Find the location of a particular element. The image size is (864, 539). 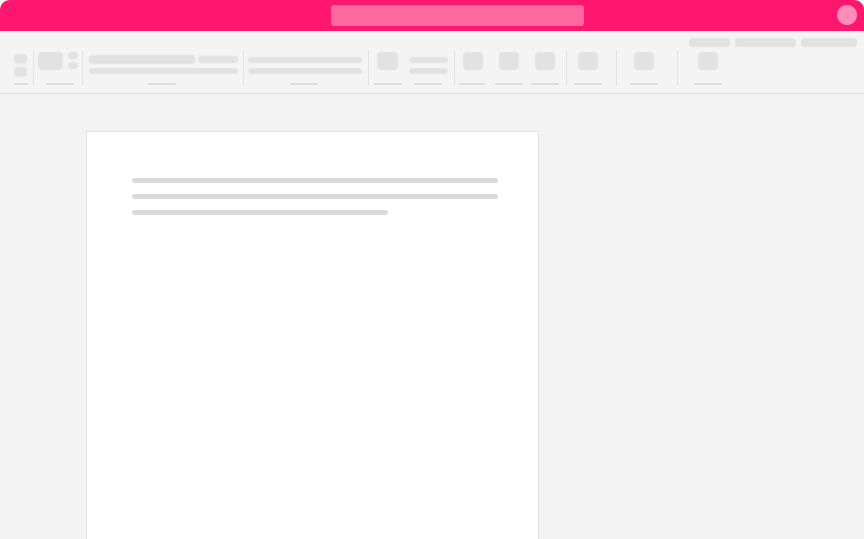

copy-icon is located at coordinates (73, 65).